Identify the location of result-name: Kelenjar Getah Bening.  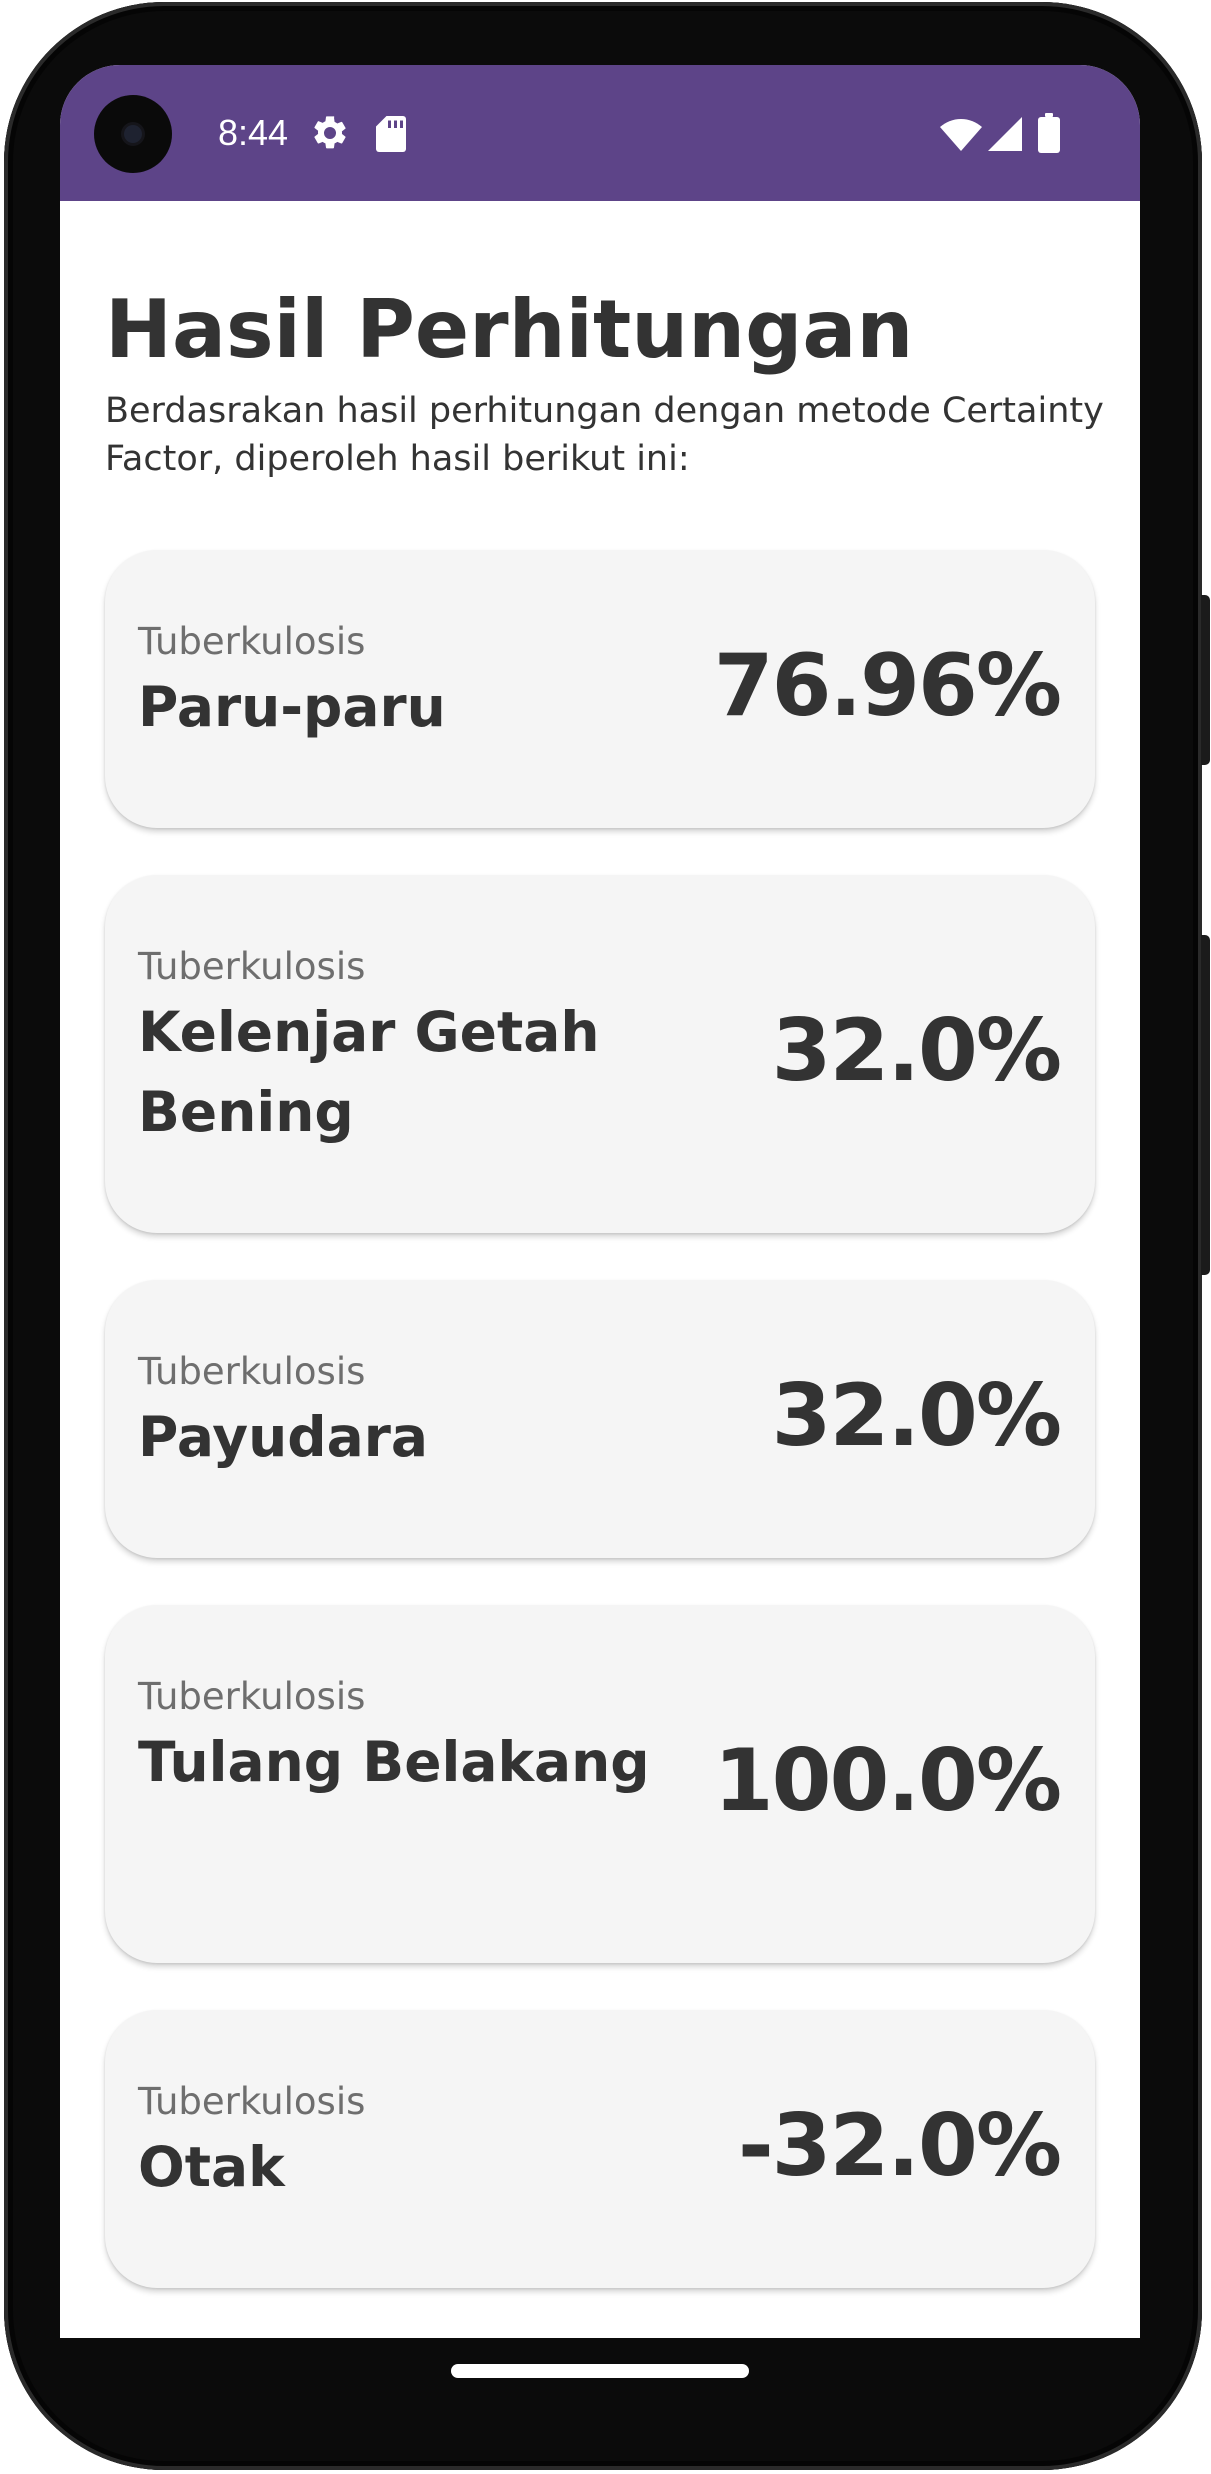
(369, 1072).